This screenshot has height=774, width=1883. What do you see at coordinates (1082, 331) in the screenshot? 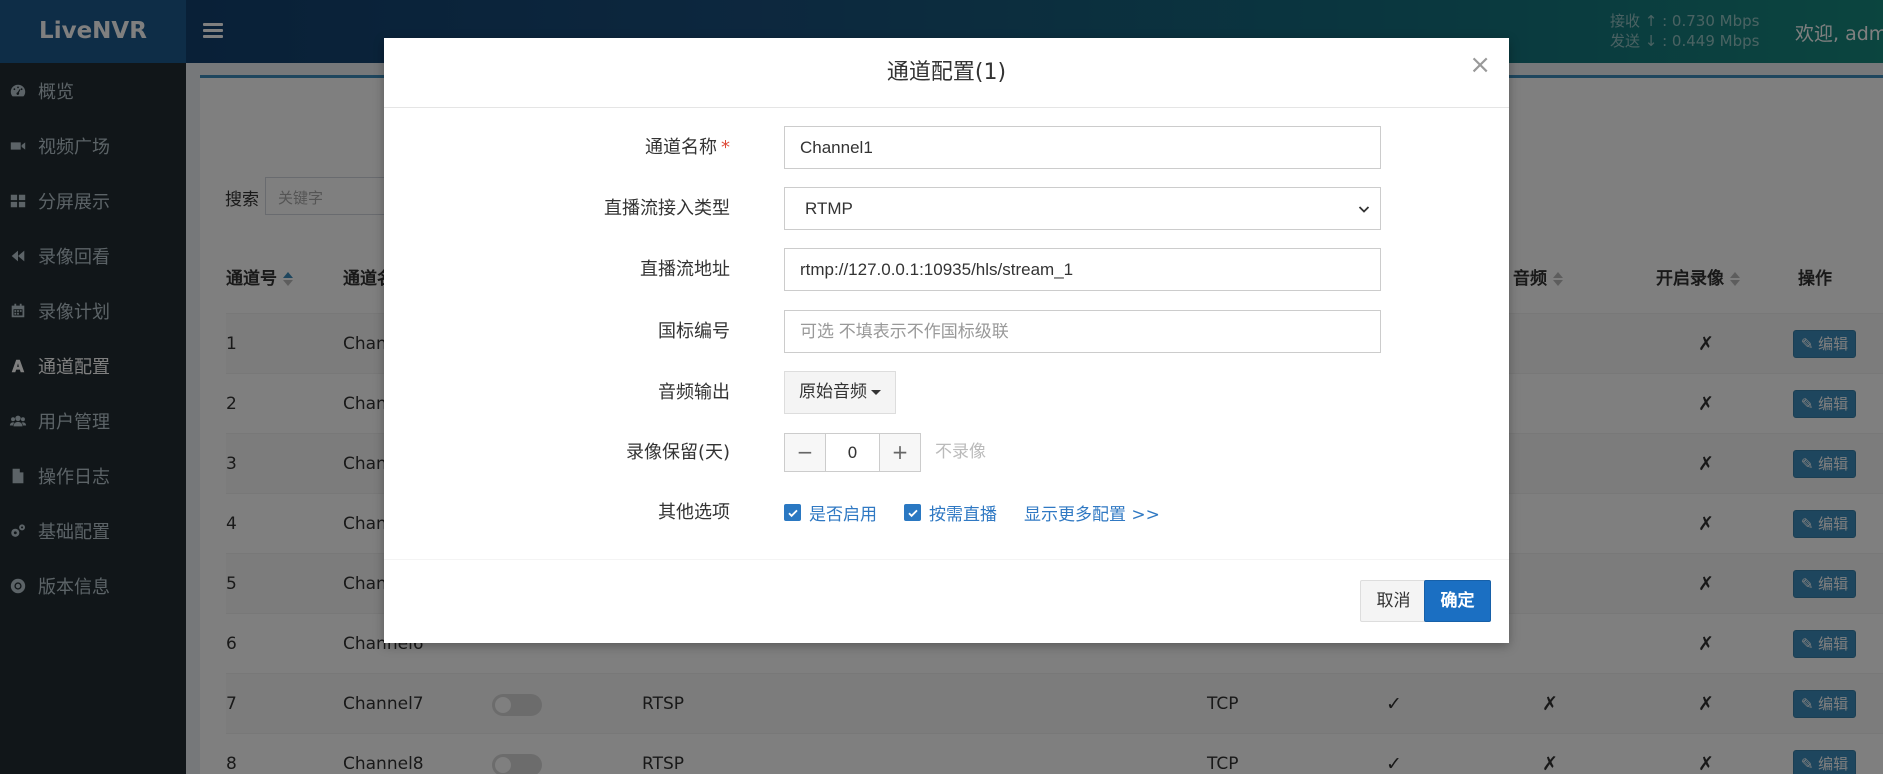
I see `gb-code-input: 可选 不填表示不作国标级联` at bounding box center [1082, 331].